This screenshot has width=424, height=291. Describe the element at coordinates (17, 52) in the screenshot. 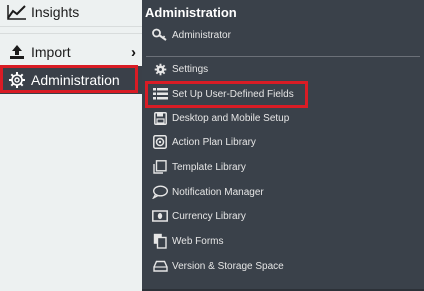

I see `upload-icon` at that location.